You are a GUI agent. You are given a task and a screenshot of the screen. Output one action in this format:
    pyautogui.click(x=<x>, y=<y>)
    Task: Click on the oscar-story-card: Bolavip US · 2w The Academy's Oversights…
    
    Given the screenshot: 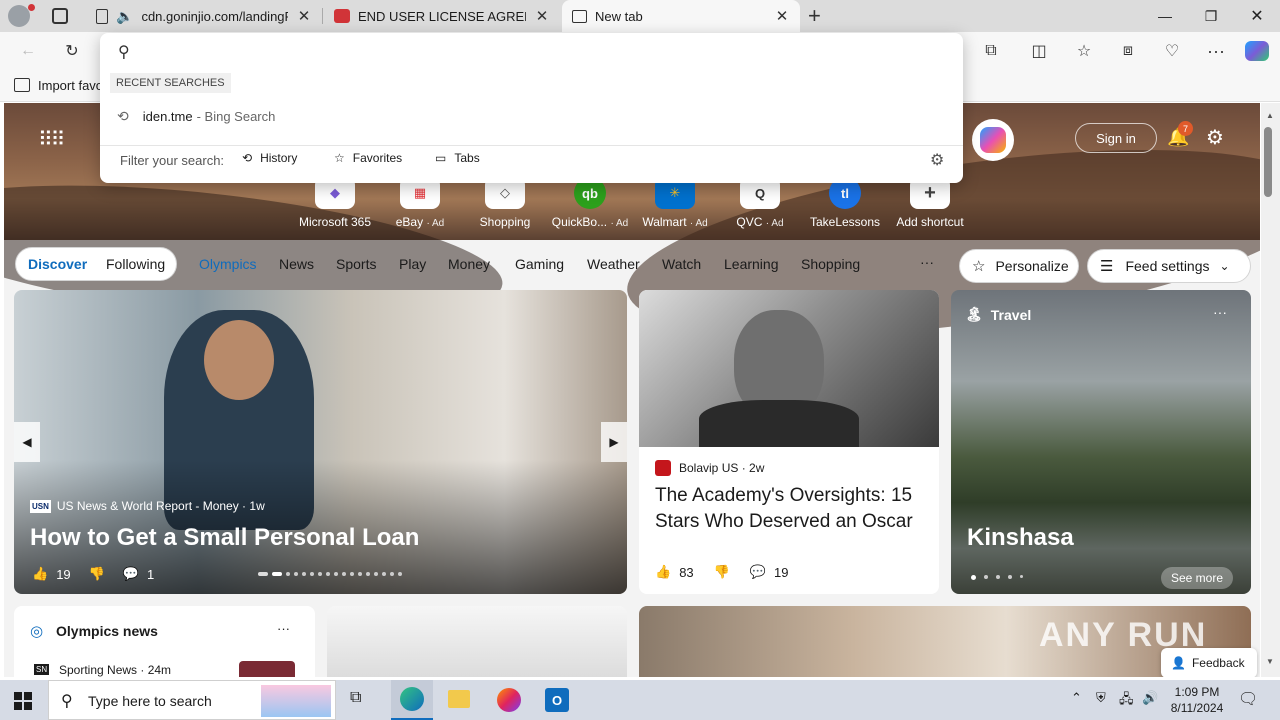 What is the action you would take?
    pyautogui.click(x=789, y=442)
    